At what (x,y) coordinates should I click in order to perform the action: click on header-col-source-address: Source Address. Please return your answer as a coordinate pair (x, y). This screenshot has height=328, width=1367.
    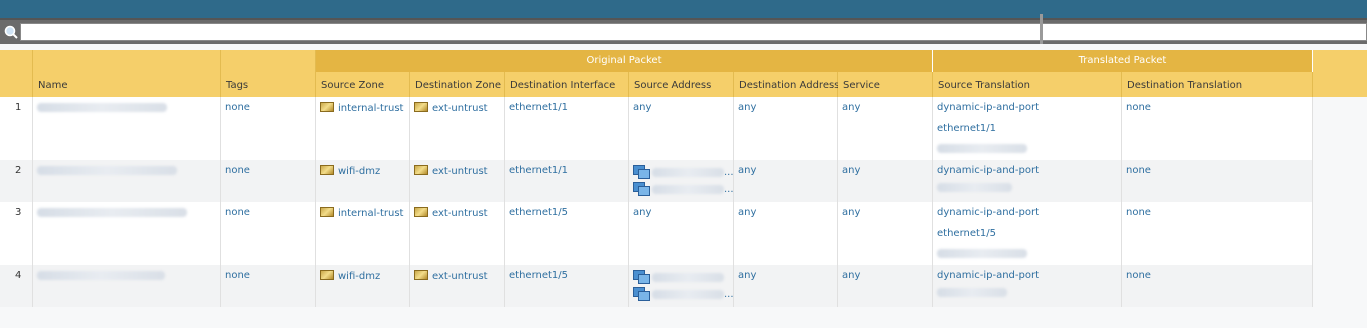
    Looking at the image, I should click on (681, 84).